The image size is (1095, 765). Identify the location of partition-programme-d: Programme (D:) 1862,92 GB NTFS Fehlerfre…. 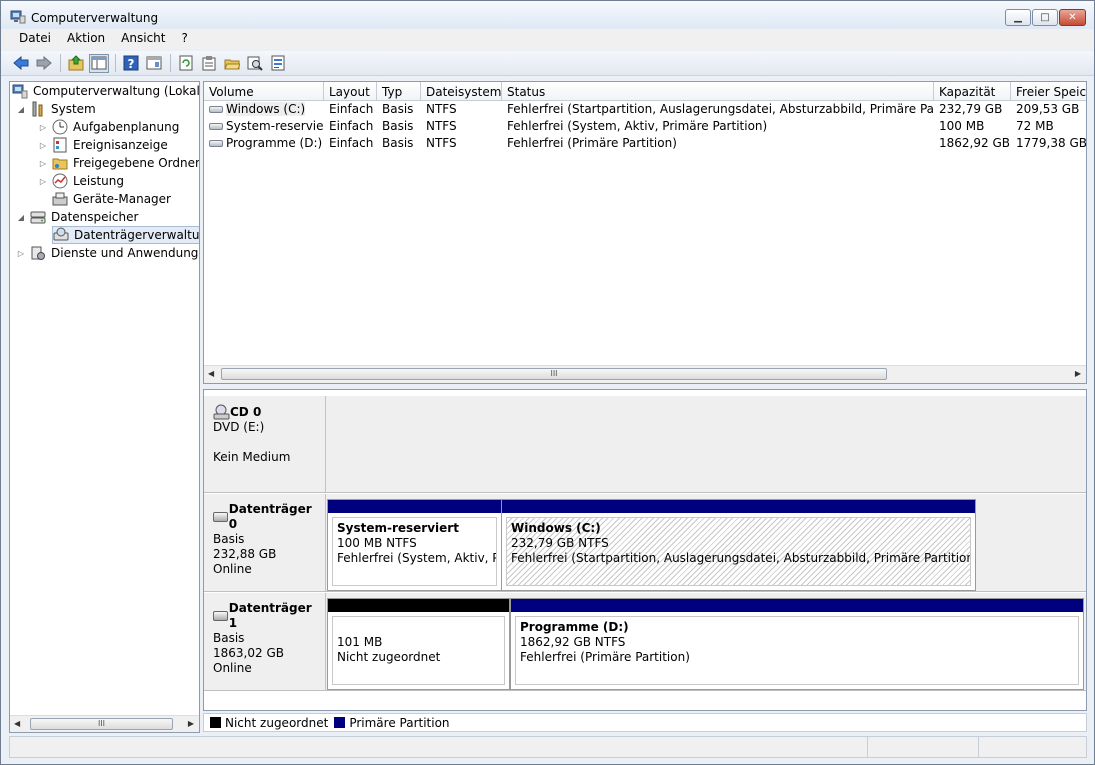
(797, 644).